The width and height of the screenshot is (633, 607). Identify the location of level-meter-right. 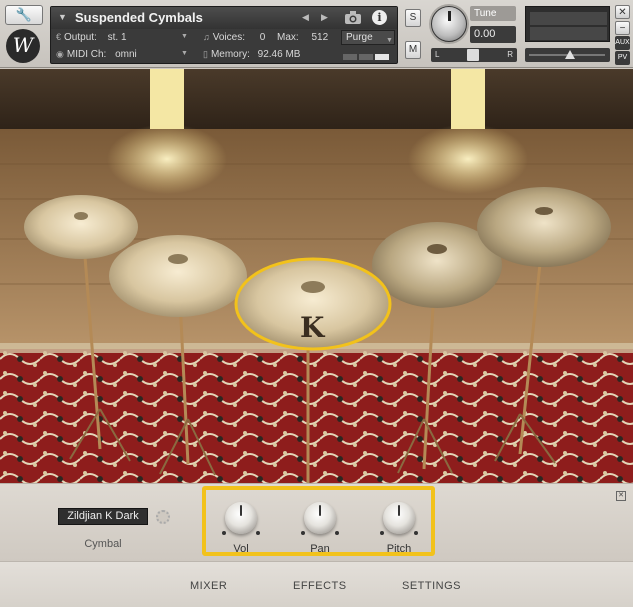
(568, 33).